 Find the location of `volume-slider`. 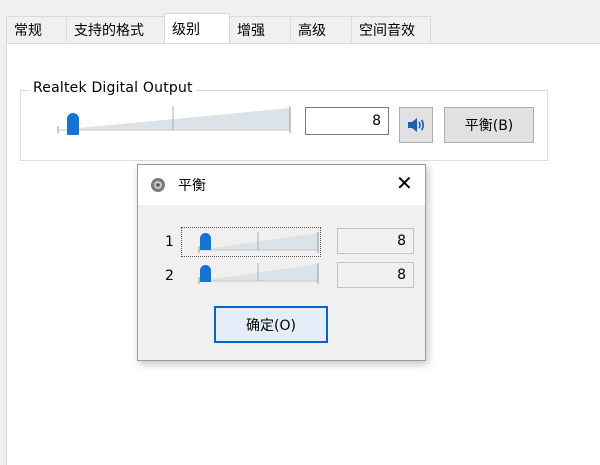

volume-slider is located at coordinates (172, 120).